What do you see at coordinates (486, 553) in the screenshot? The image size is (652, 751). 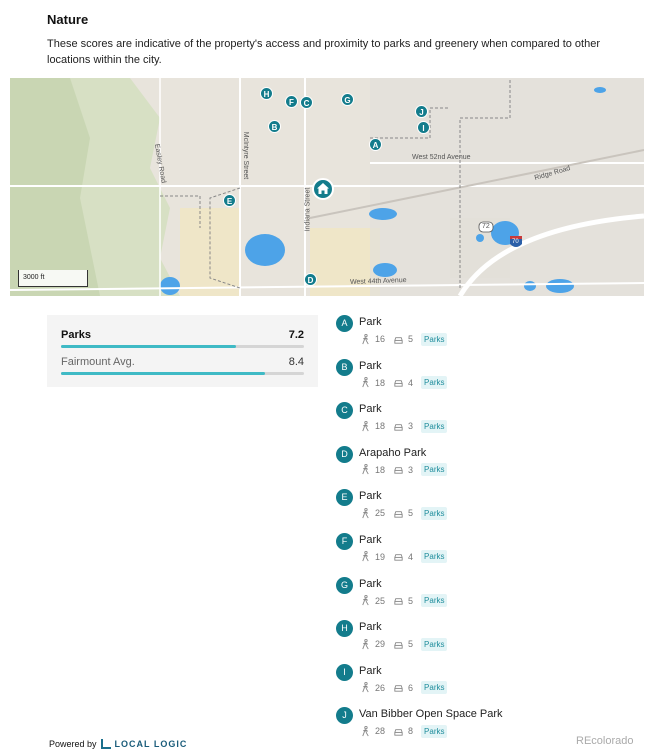 I see `list-item: F Park 19 4 Parks` at bounding box center [486, 553].